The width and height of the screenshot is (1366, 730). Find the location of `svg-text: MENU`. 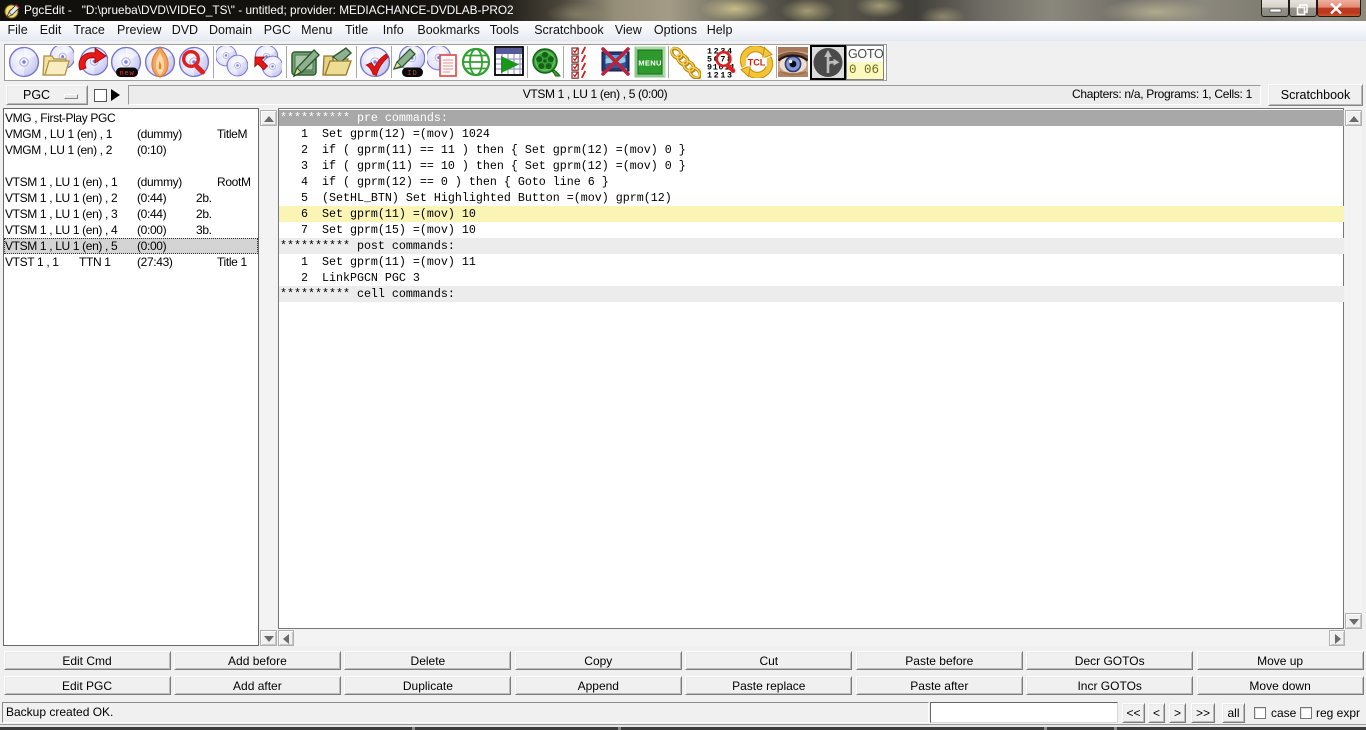

svg-text: MENU is located at coordinates (650, 63).